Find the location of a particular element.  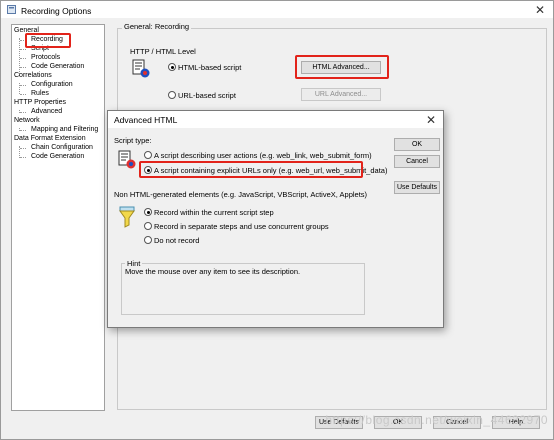

recording-group-title: General: Recording is located at coordinates (157, 26).